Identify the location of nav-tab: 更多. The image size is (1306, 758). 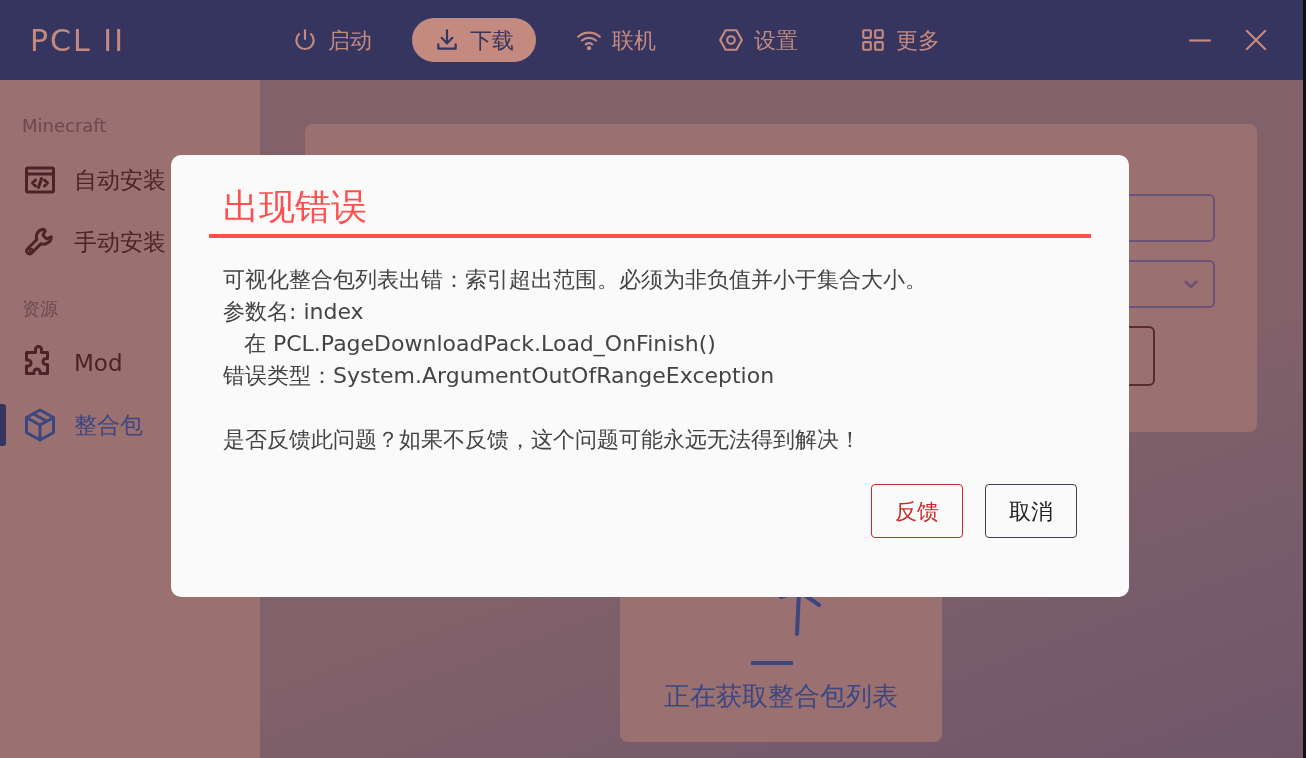
(900, 40).